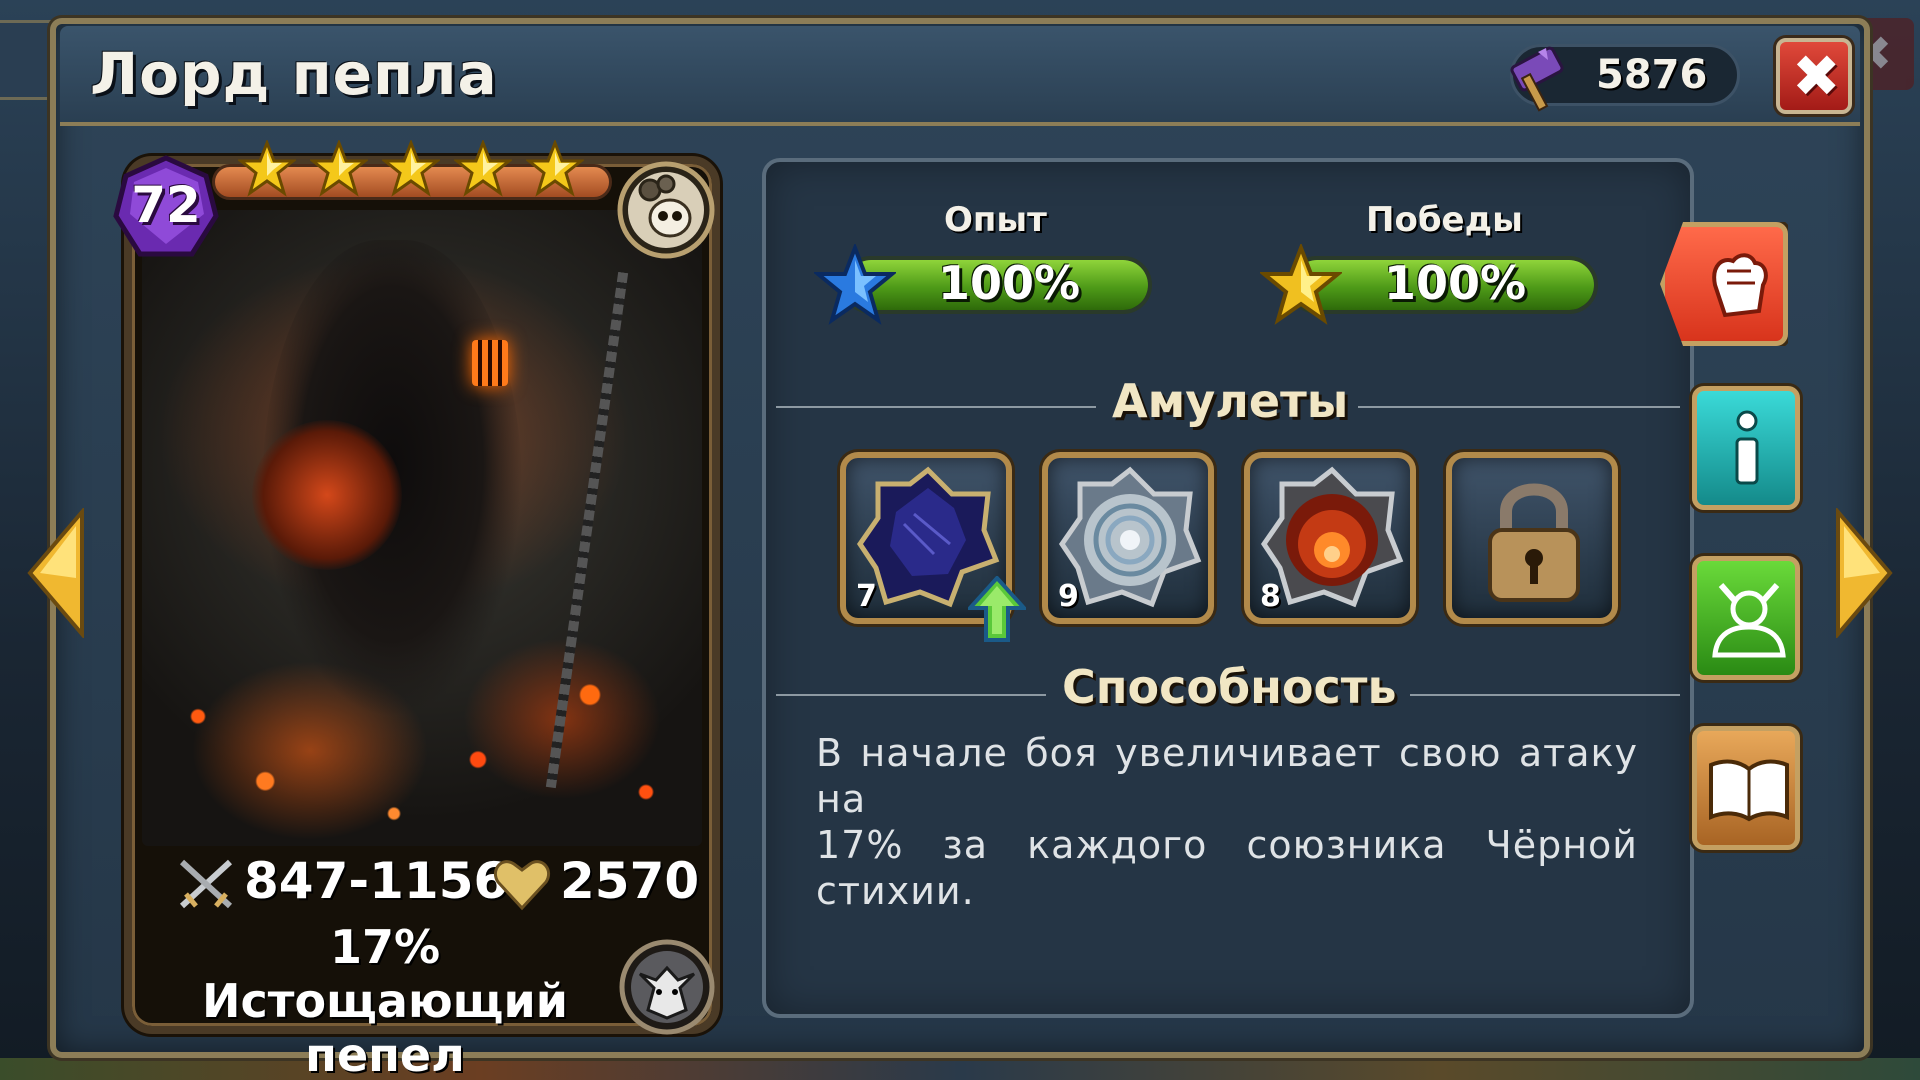  I want to click on ability-divider-left, so click(911, 695).